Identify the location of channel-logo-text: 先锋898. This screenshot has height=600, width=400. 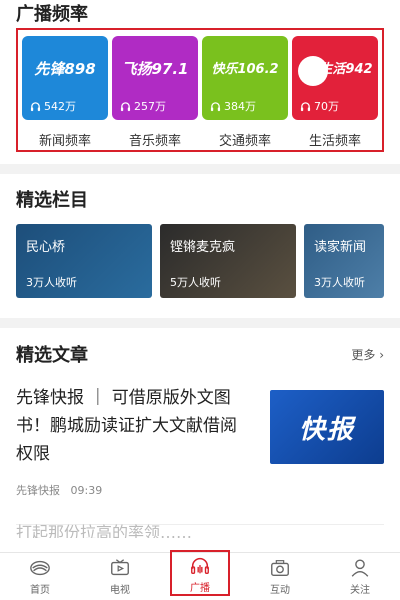
(65, 69).